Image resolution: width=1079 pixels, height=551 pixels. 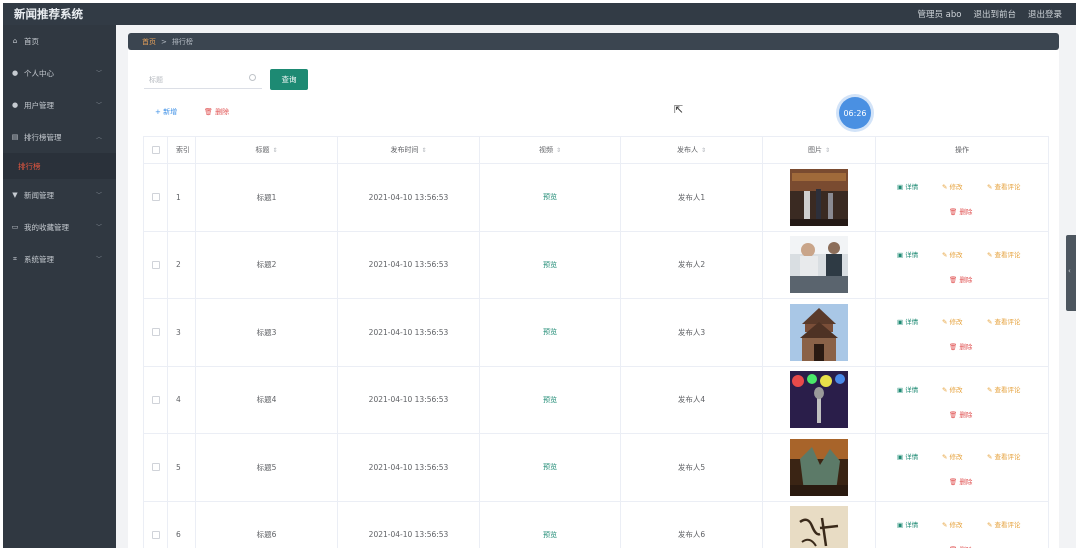 I want to click on header-video: 视频 ⇕, so click(x=550, y=150).